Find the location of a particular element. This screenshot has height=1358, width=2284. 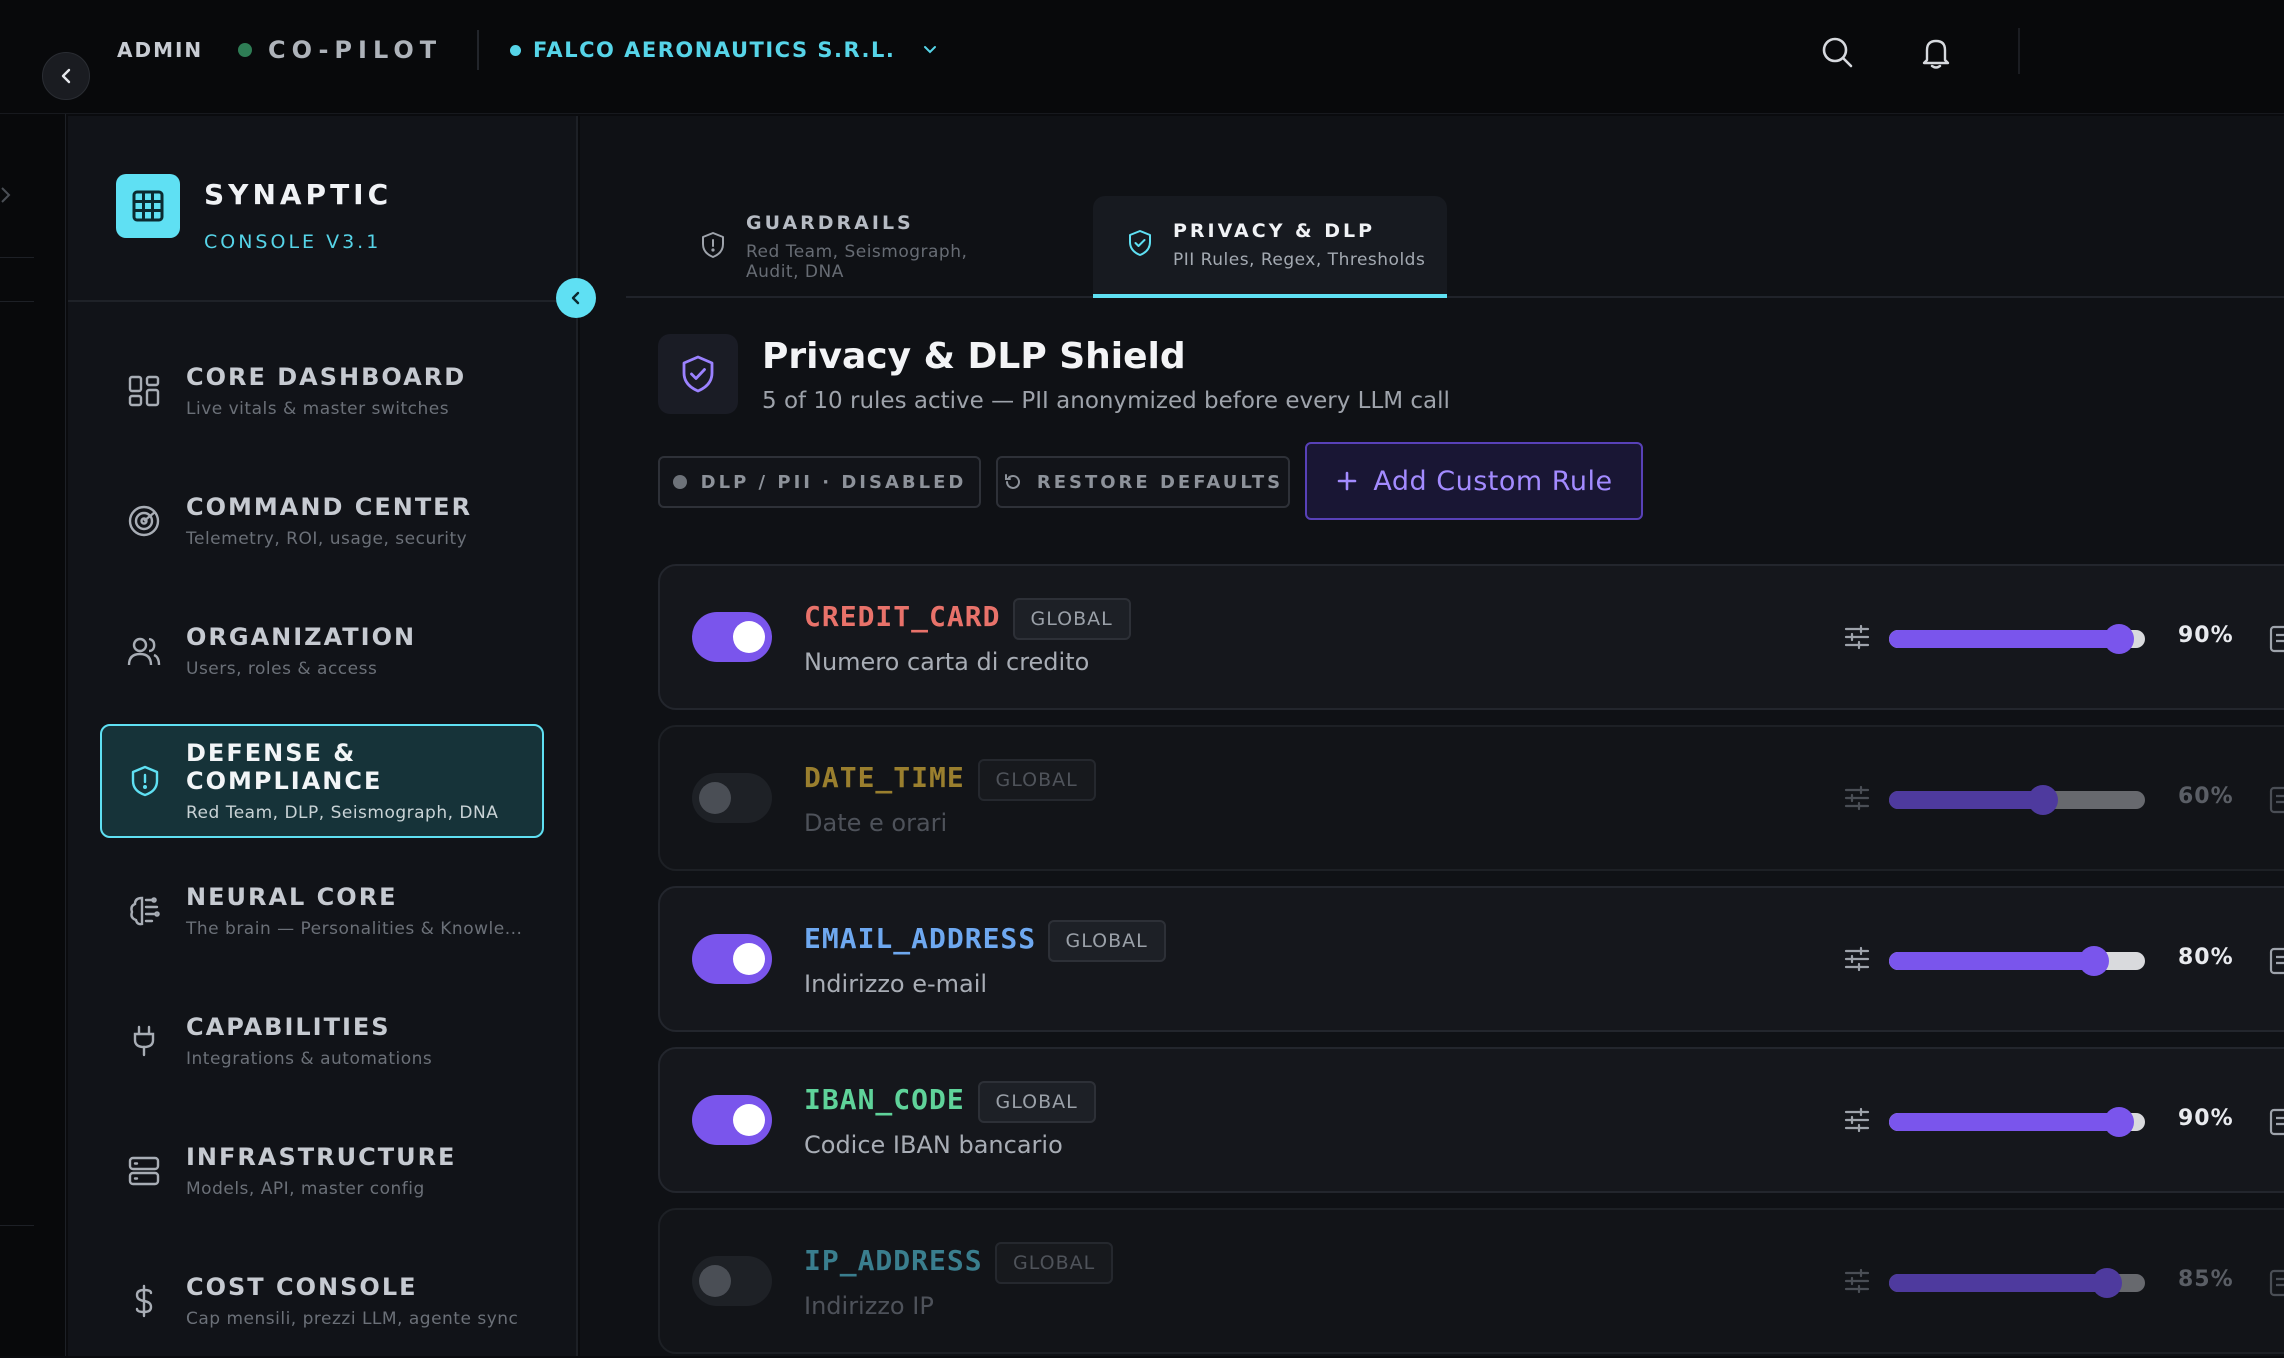

status-dot is located at coordinates (679, 482).